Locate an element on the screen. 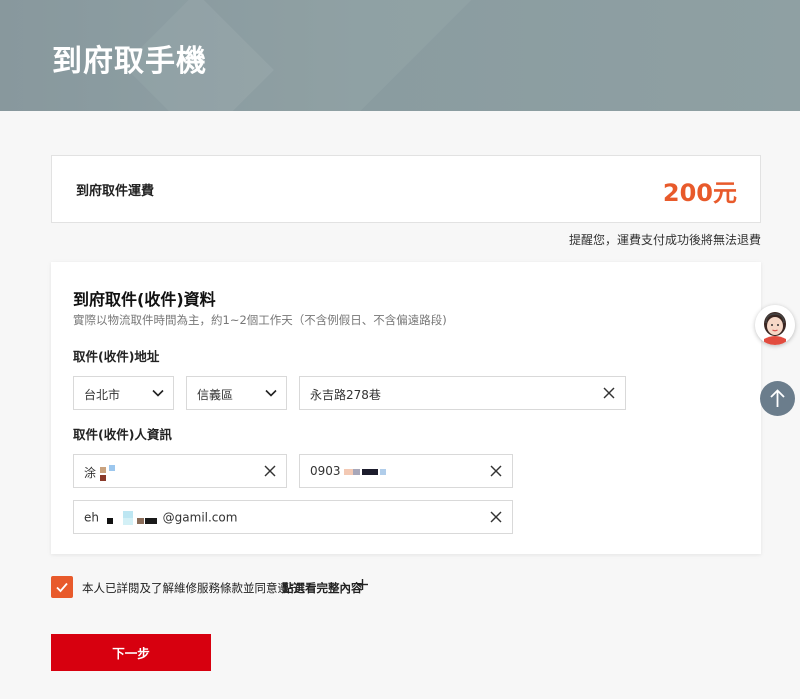  shipping-fee-label: 到府取件運費 is located at coordinates (115, 191).